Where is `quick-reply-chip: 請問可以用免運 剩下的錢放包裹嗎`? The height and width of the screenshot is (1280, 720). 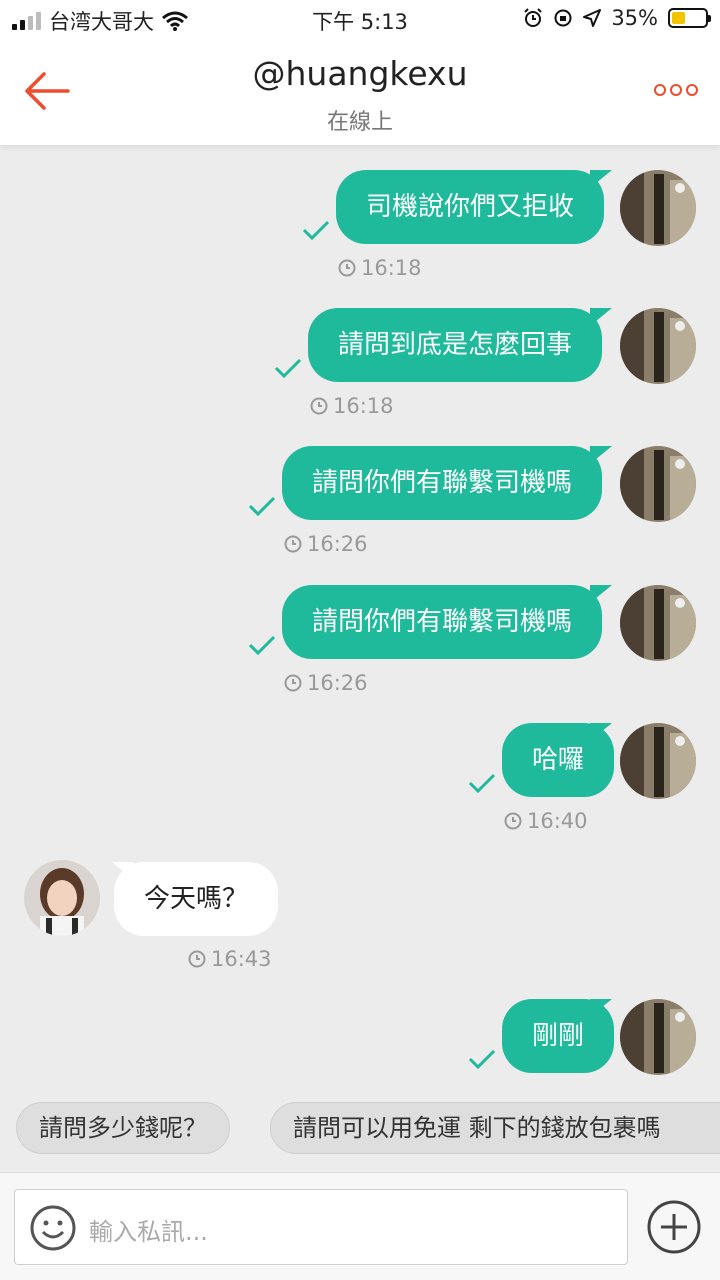
quick-reply-chip: 請問可以用免運 剩下的錢放包裹嗎 is located at coordinates (495, 1128).